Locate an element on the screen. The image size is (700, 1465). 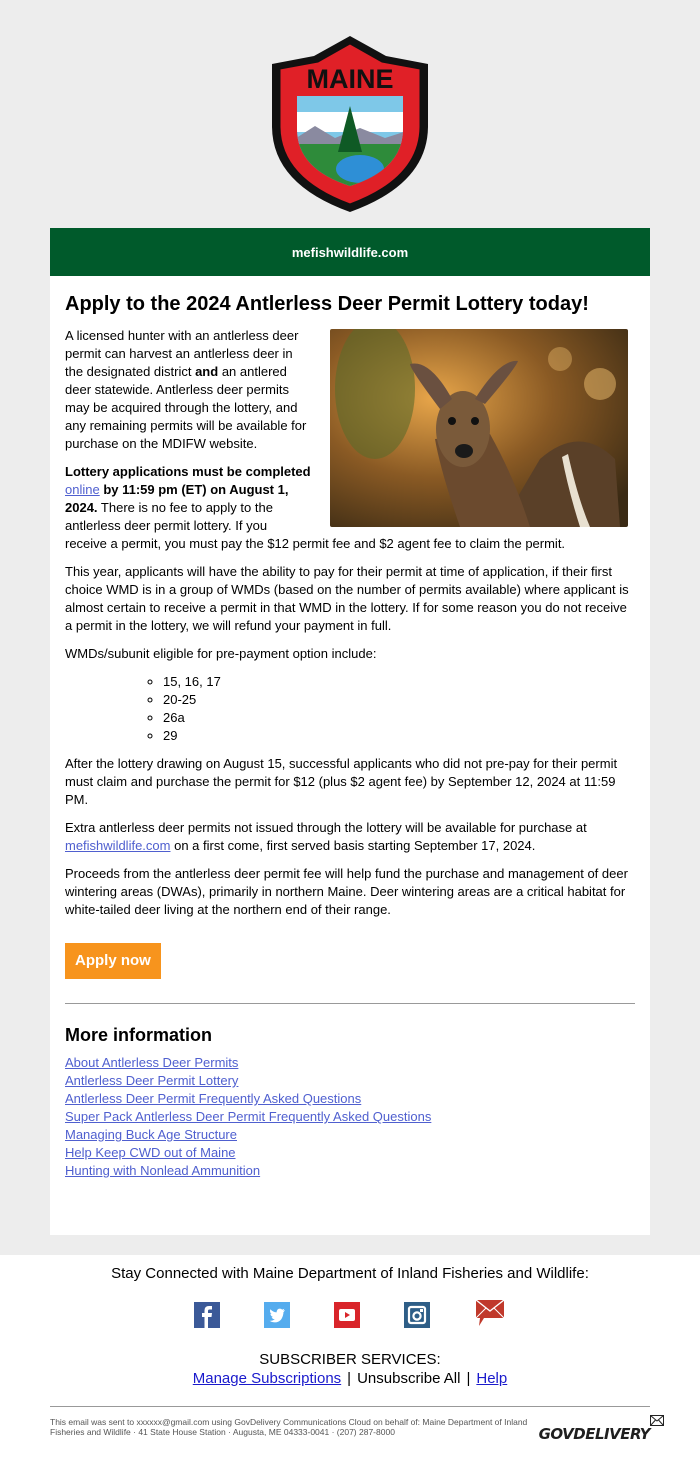
more-info-link: Antlerless Deer Permit Lottery is located at coordinates (350, 1081).